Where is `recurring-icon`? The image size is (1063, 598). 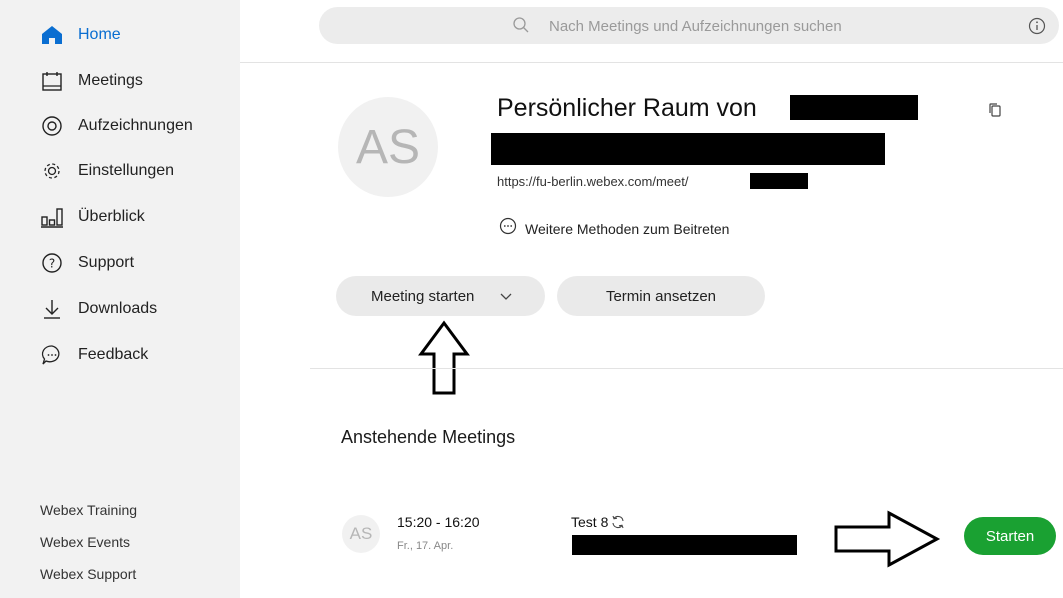
recurring-icon is located at coordinates (618, 522).